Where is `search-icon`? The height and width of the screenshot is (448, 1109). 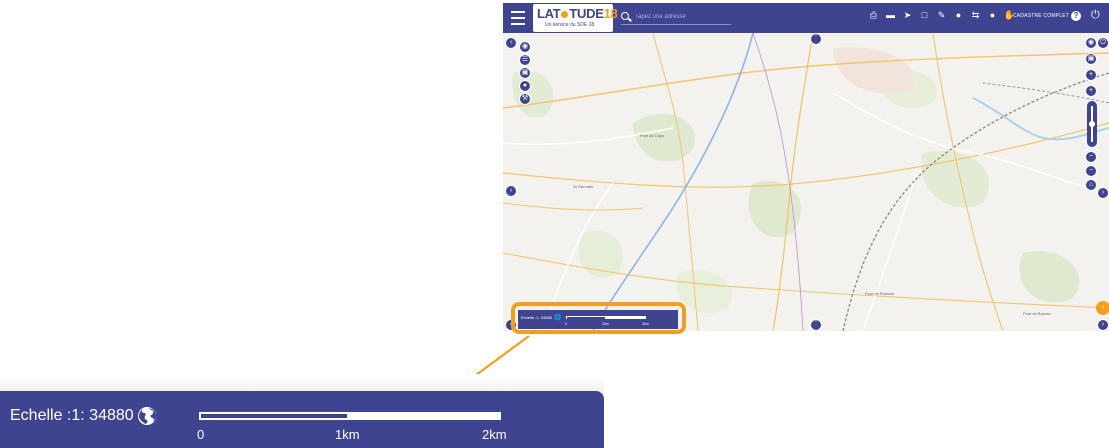 search-icon is located at coordinates (625, 16).